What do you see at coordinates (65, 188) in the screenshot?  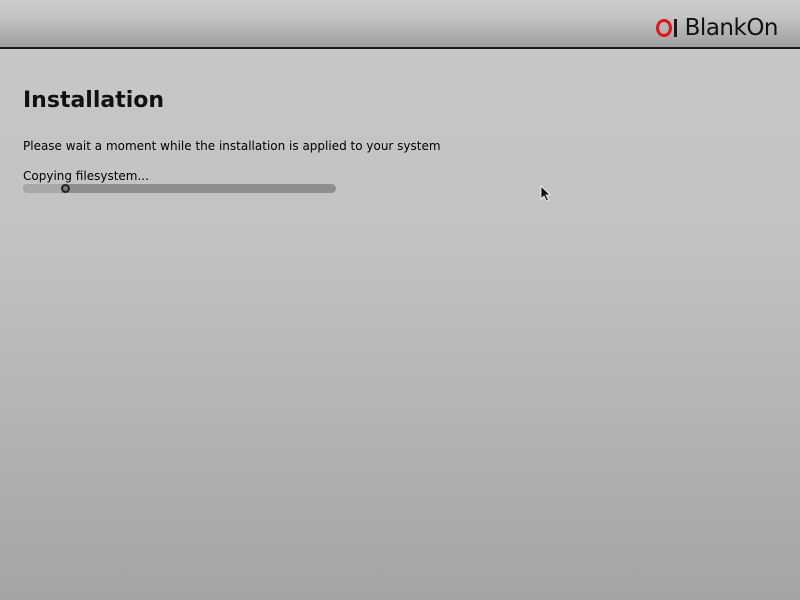 I see `spinner-icon` at bounding box center [65, 188].